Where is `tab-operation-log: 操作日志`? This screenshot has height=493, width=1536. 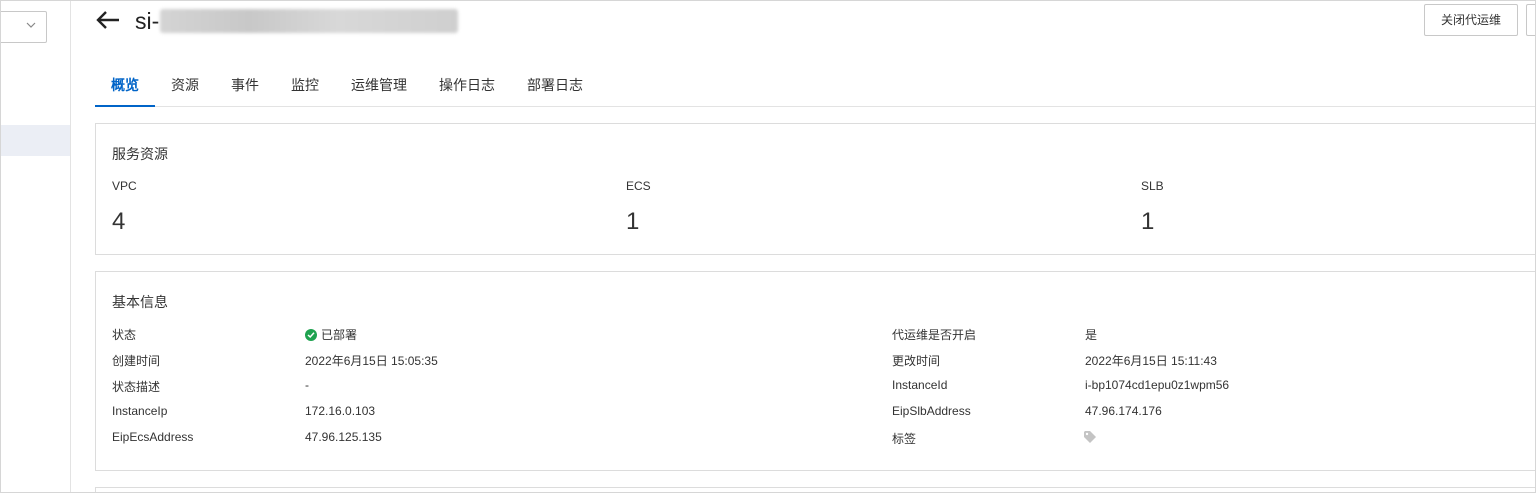
tab-operation-log: 操作日志 is located at coordinates (467, 84).